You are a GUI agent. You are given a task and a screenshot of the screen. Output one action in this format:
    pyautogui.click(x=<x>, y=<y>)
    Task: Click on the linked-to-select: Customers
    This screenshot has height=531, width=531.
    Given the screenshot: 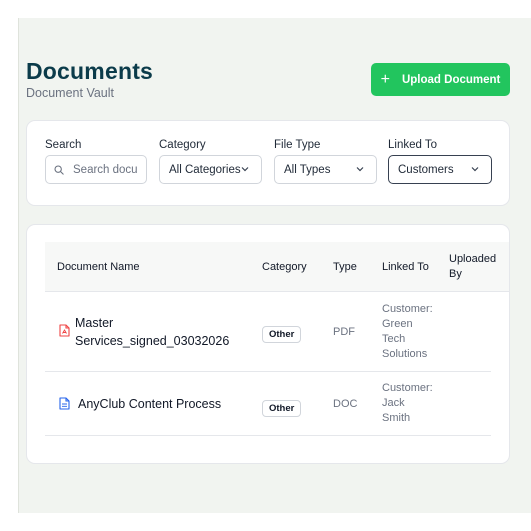 What is the action you would take?
    pyautogui.click(x=440, y=169)
    